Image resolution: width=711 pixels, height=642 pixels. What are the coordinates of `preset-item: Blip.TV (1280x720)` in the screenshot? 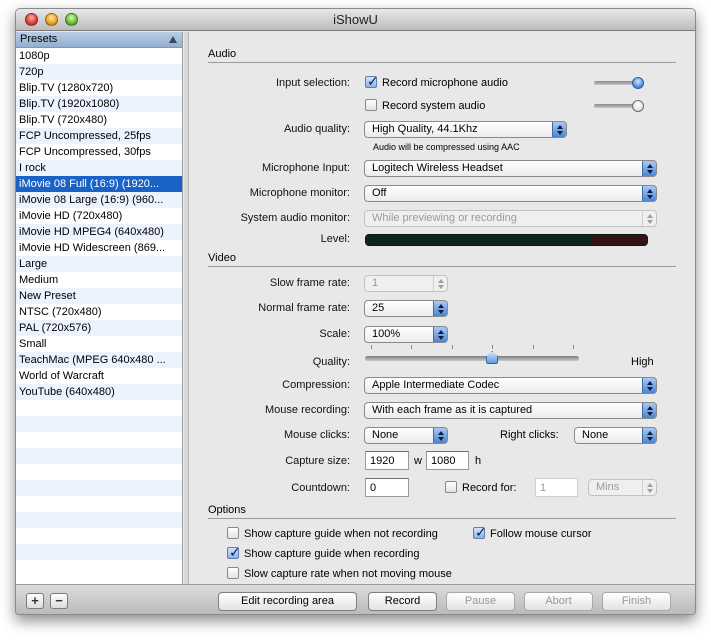 It's located at (99, 88).